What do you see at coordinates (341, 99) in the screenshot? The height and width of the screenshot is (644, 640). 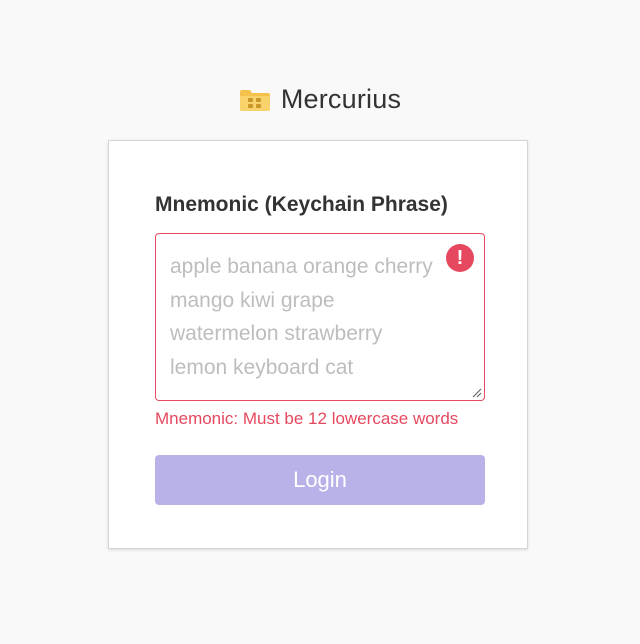 I see `app-title: Mercurius` at bounding box center [341, 99].